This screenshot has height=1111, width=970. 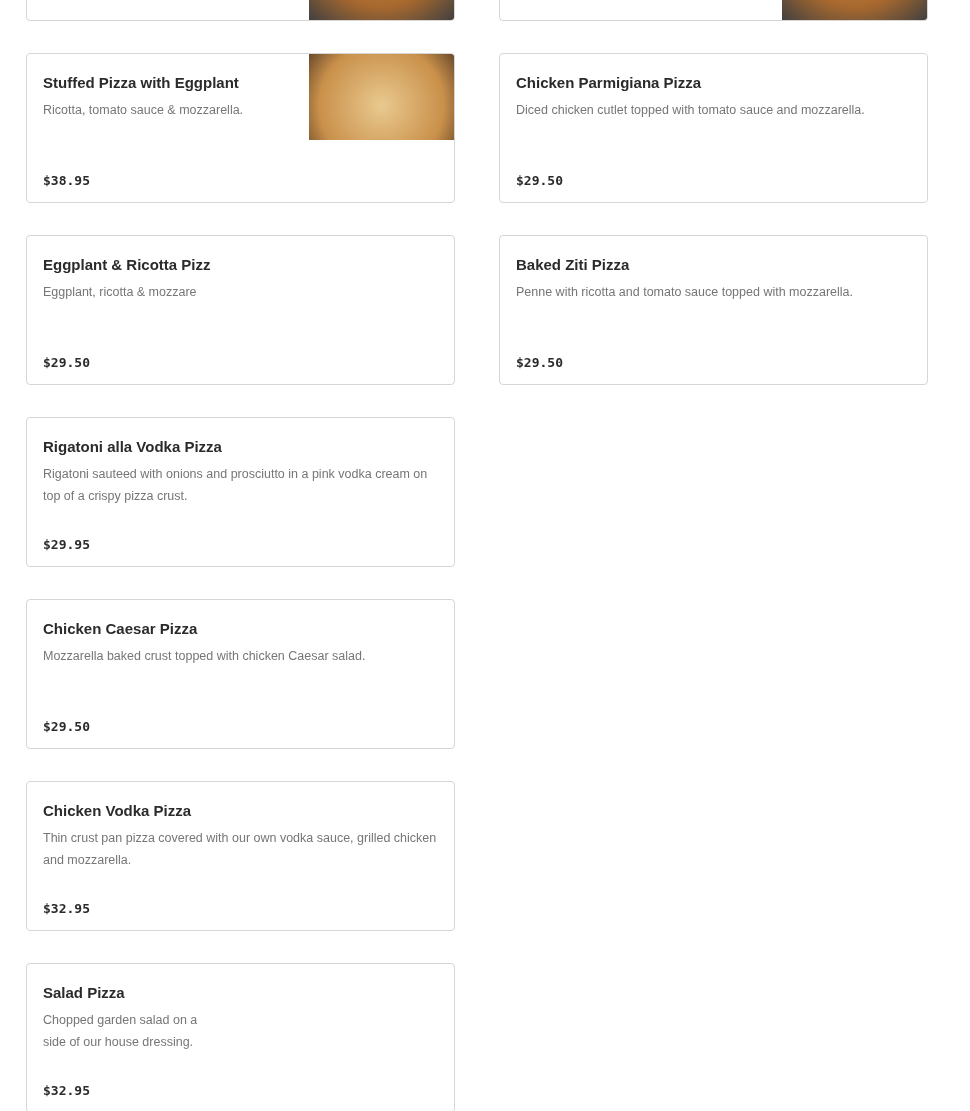 What do you see at coordinates (205, 656) in the screenshot?
I see `item-description: Mozzarella baked crust topped with chicken Caesar salad.` at bounding box center [205, 656].